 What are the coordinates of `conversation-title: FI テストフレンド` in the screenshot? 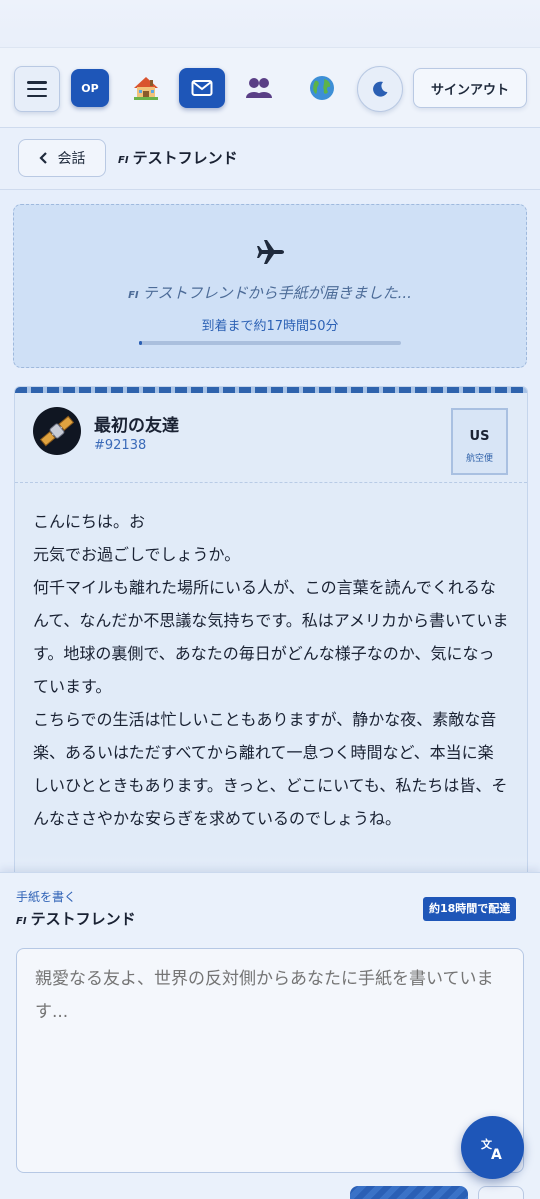 It's located at (178, 157).